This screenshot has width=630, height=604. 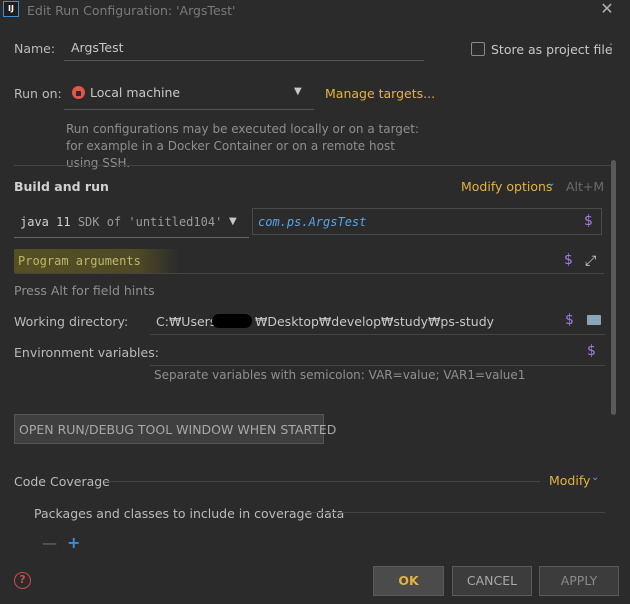 What do you see at coordinates (506, 186) in the screenshot?
I see `modify-options-link: Modify options` at bounding box center [506, 186].